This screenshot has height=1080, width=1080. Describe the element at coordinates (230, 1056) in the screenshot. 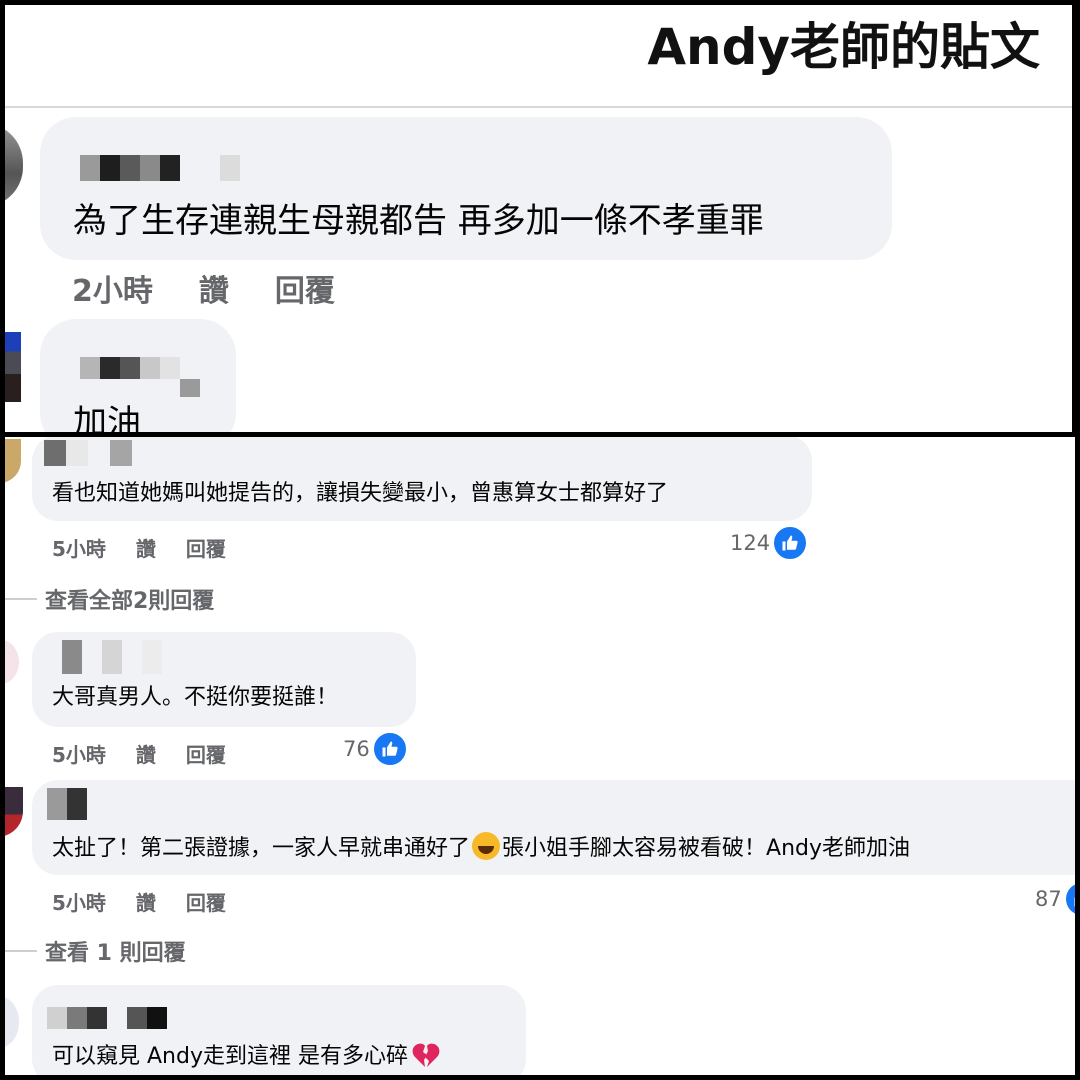

I see `comment-text-part: 可以窺見 Andy走到這裡 是有多心碎` at that location.